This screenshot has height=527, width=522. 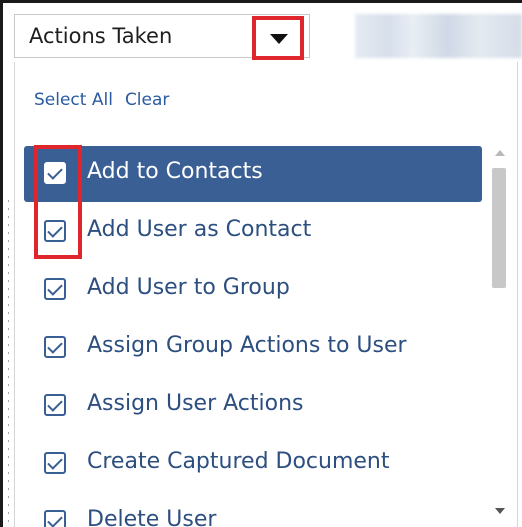 What do you see at coordinates (175, 171) in the screenshot?
I see `option-label: Add to Contacts` at bounding box center [175, 171].